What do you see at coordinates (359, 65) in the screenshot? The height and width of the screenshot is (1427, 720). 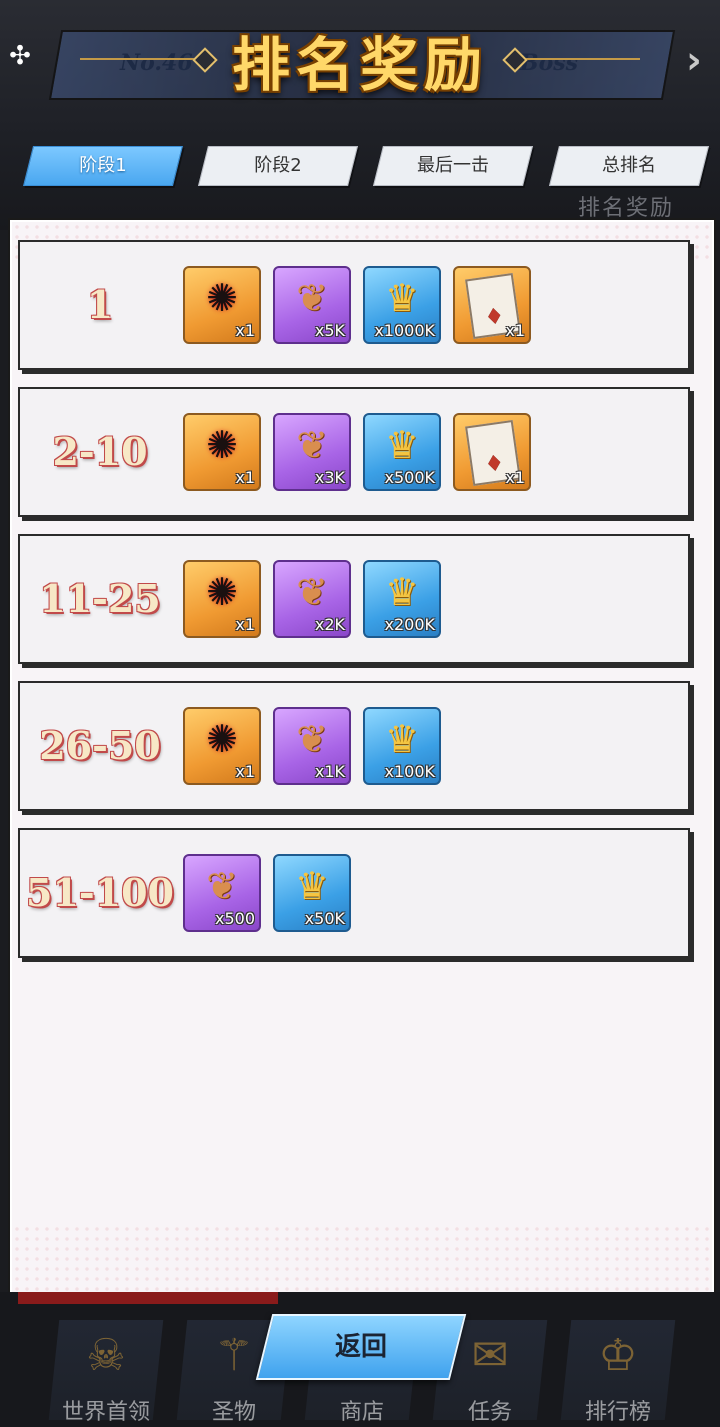 I see `page-title: 排名奖励` at bounding box center [359, 65].